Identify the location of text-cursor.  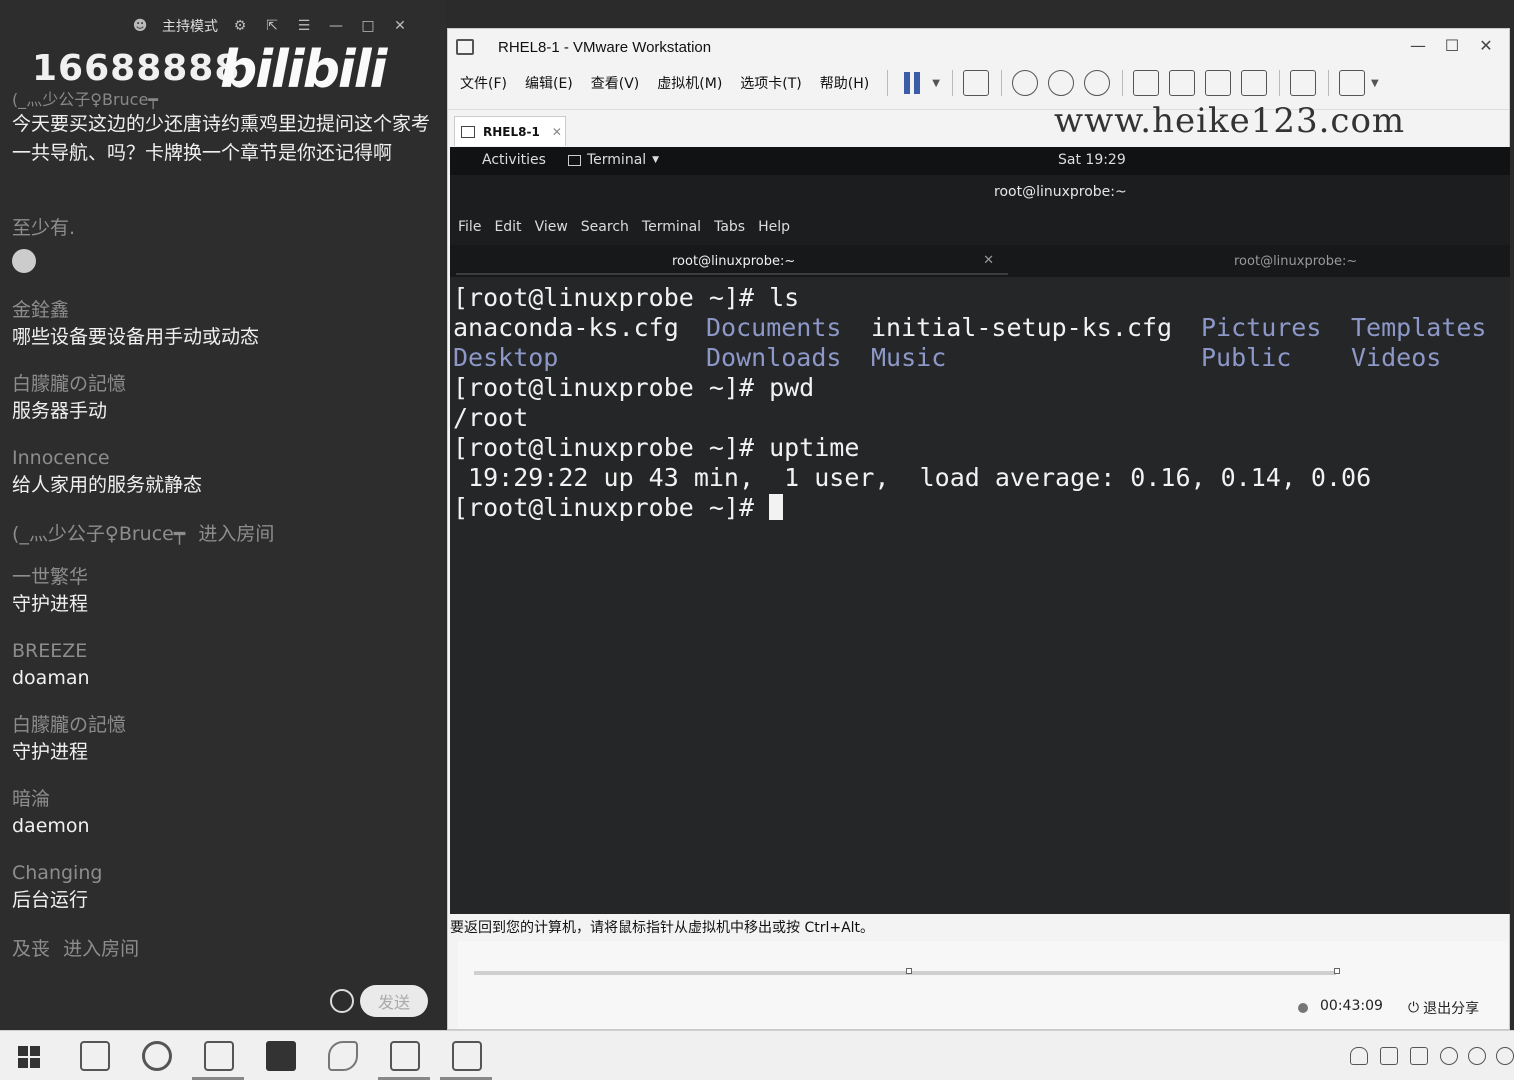
(776, 507).